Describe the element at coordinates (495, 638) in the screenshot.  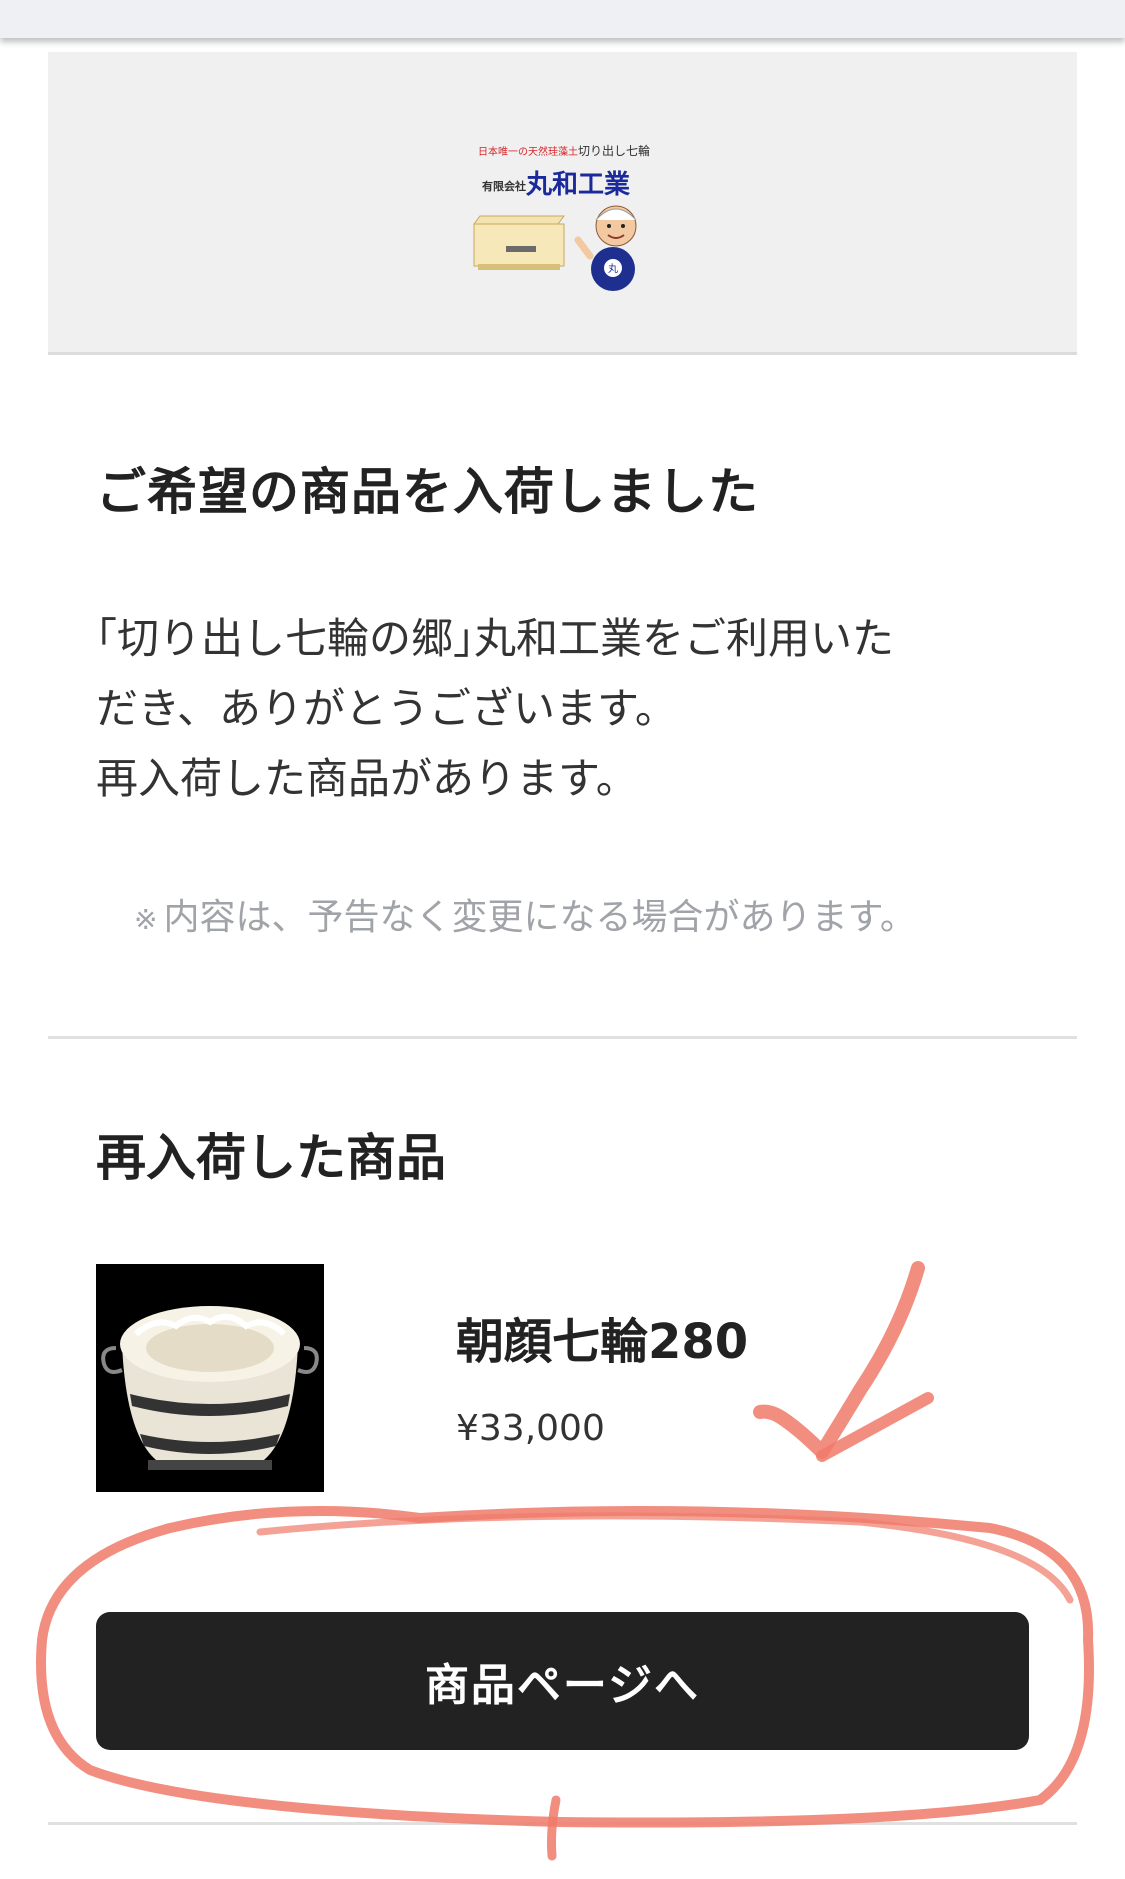
I see `intro-line: ｢切り出し七輪の郷｣丸和工業をご利用いた` at that location.